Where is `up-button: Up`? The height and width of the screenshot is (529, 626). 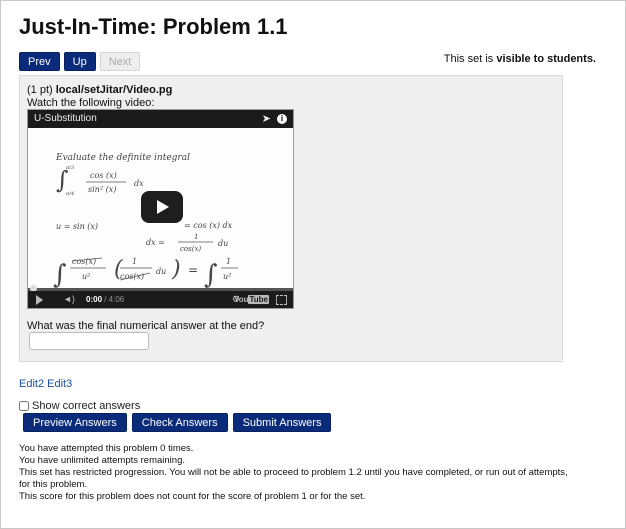 up-button: Up is located at coordinates (79, 61).